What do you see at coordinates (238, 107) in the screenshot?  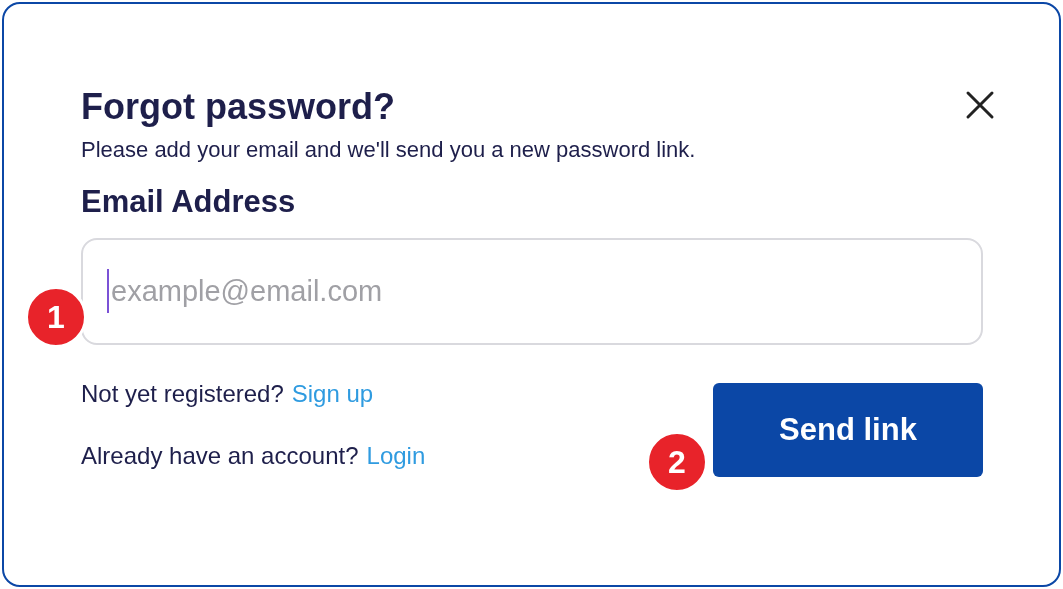 I see `dialog-title: Forgot password?` at bounding box center [238, 107].